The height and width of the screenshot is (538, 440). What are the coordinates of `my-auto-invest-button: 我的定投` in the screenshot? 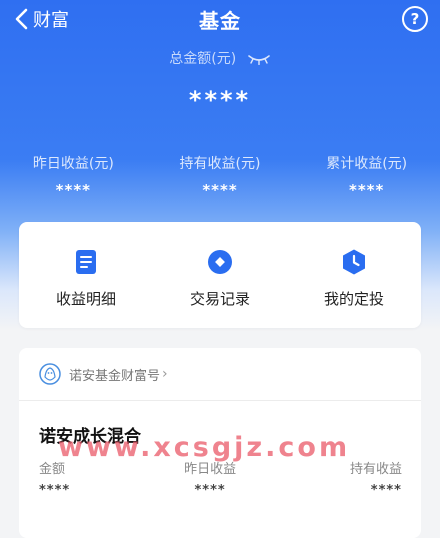 It's located at (354, 275).